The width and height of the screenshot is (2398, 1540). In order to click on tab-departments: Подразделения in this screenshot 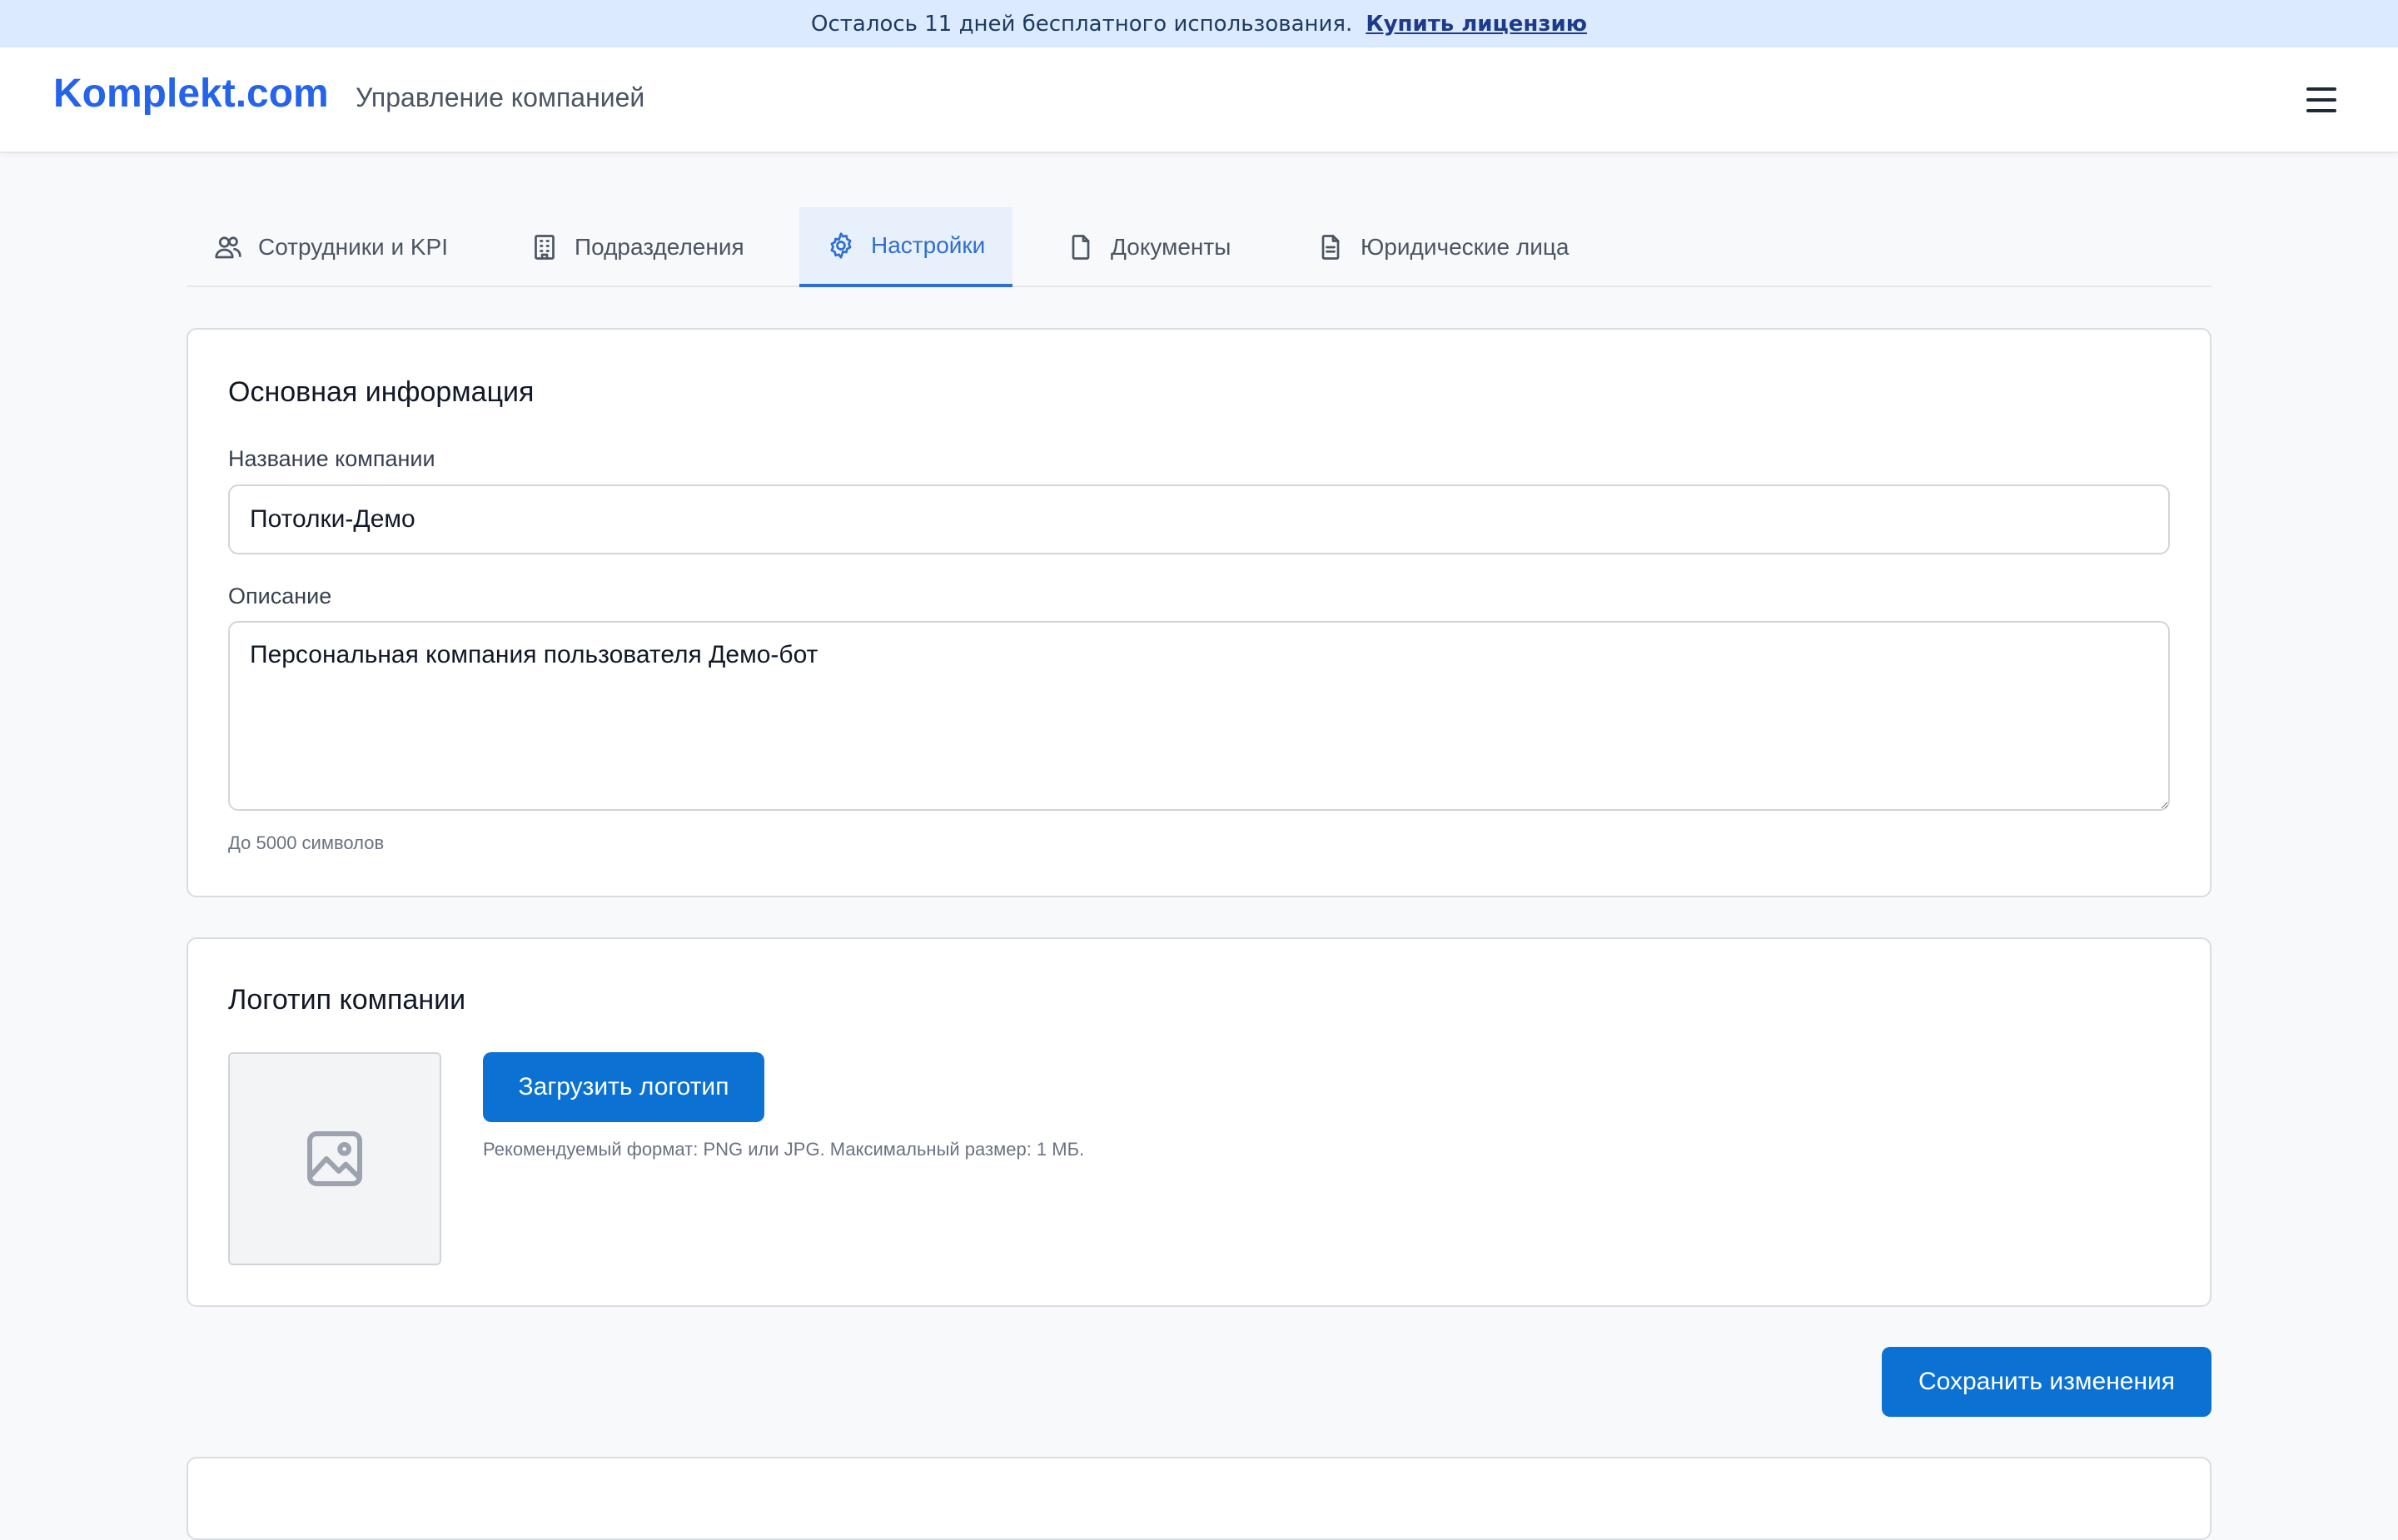, I will do `click(637, 247)`.